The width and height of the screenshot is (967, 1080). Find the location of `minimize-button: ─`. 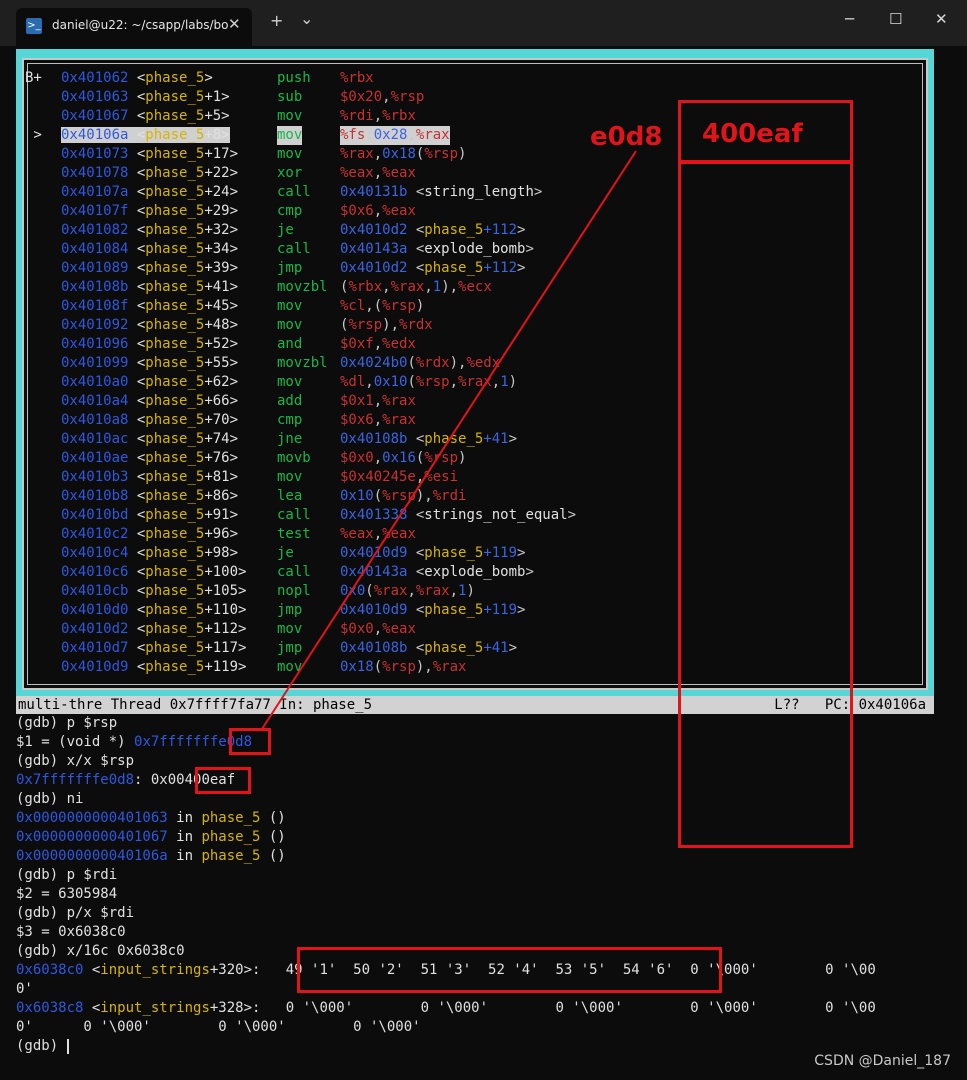

minimize-button: ─ is located at coordinates (849, 19).